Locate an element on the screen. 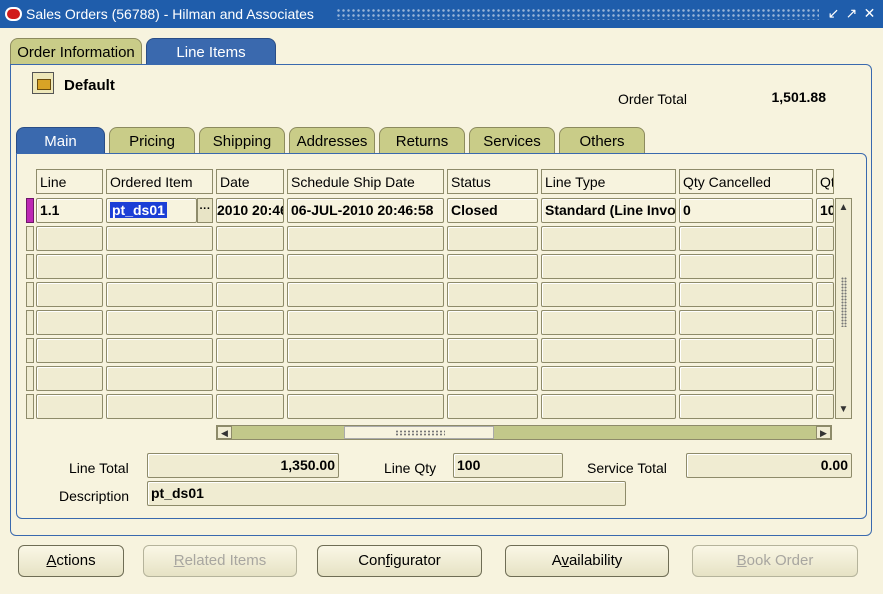 This screenshot has height=594, width=883. cell-date: 2010 20:46 is located at coordinates (250, 210).